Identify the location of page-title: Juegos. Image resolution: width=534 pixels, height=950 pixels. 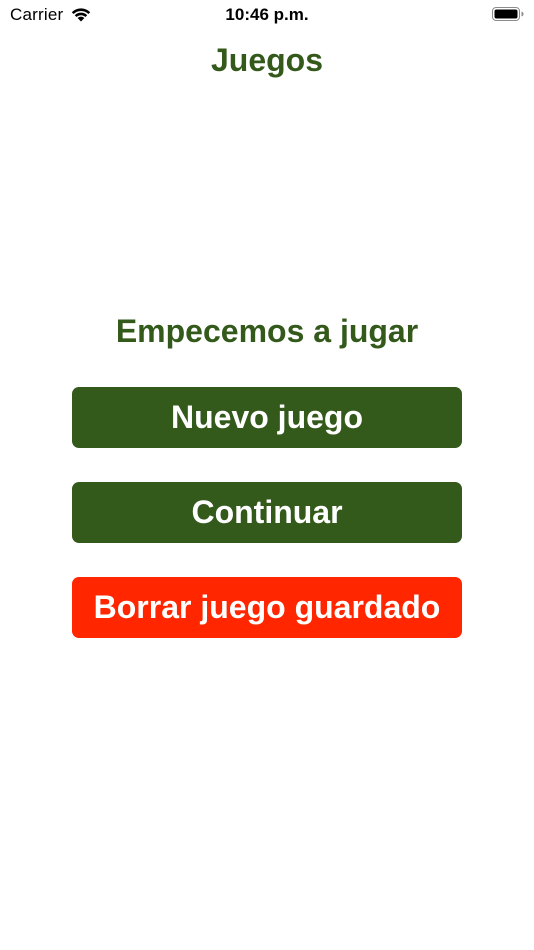
(267, 60).